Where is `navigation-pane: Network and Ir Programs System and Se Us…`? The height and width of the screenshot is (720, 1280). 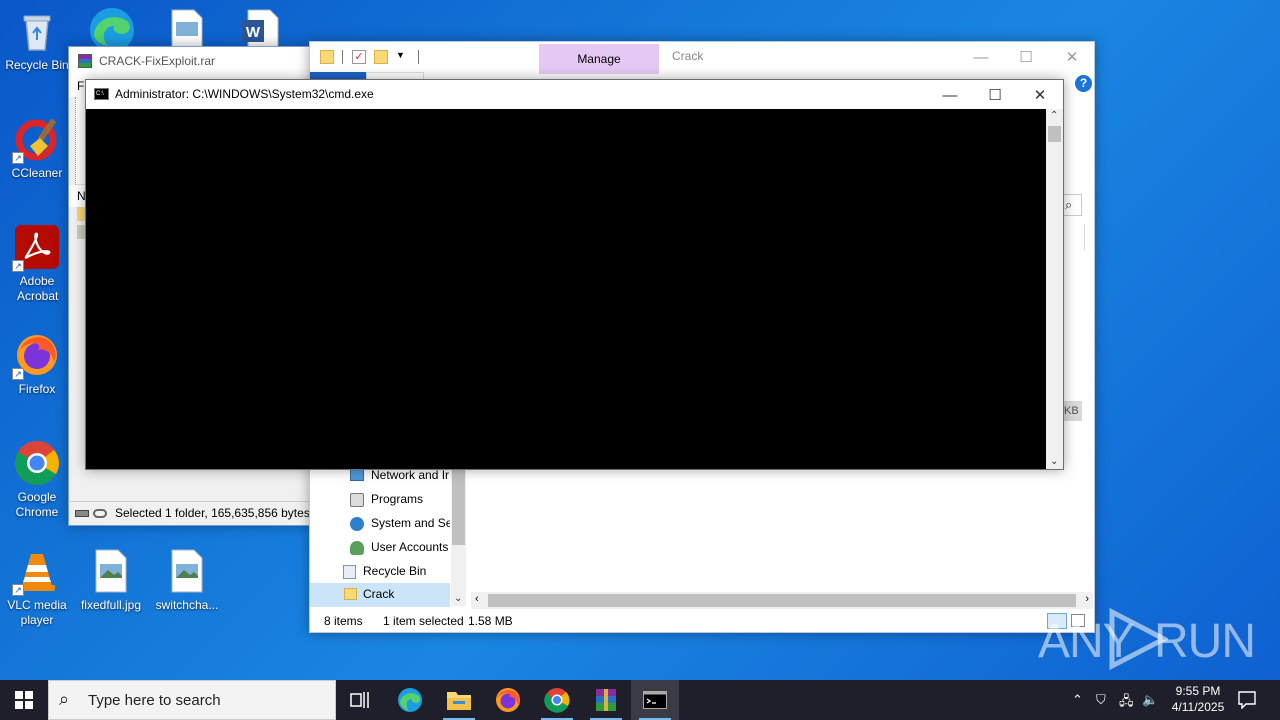 navigation-pane: Network and Ir Programs System and Se Us… is located at coordinates (388, 536).